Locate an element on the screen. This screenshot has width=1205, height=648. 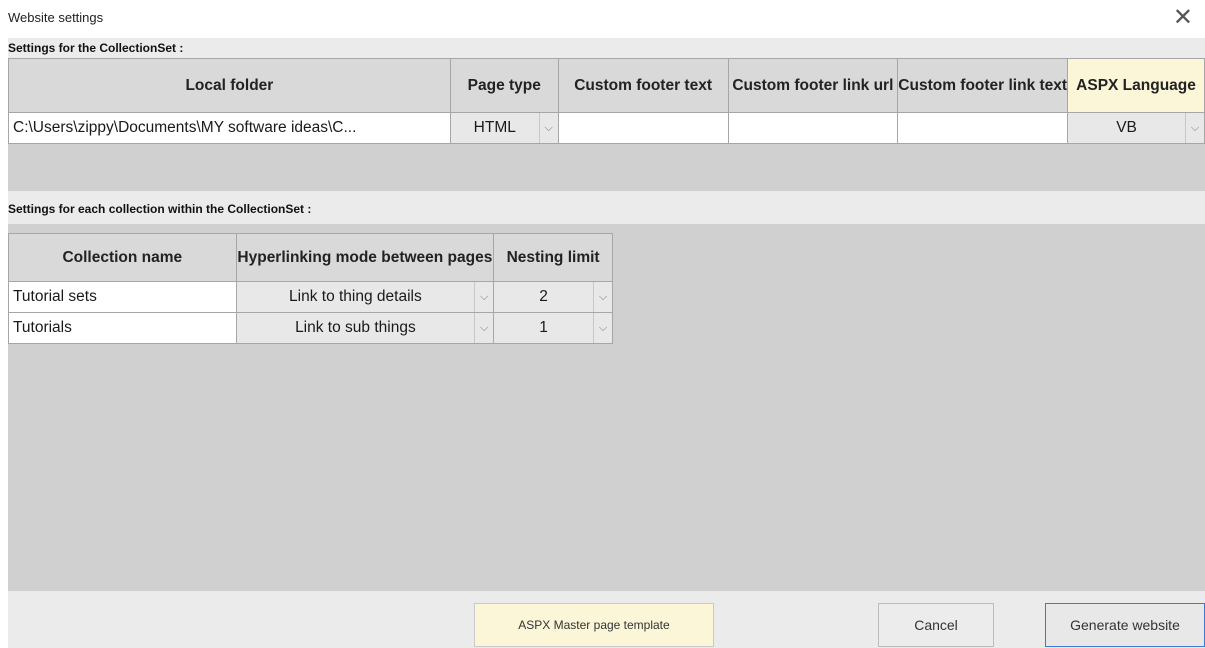
hyperlinking-mode-dropdown: Link to sub things ⌵ is located at coordinates (365, 328).